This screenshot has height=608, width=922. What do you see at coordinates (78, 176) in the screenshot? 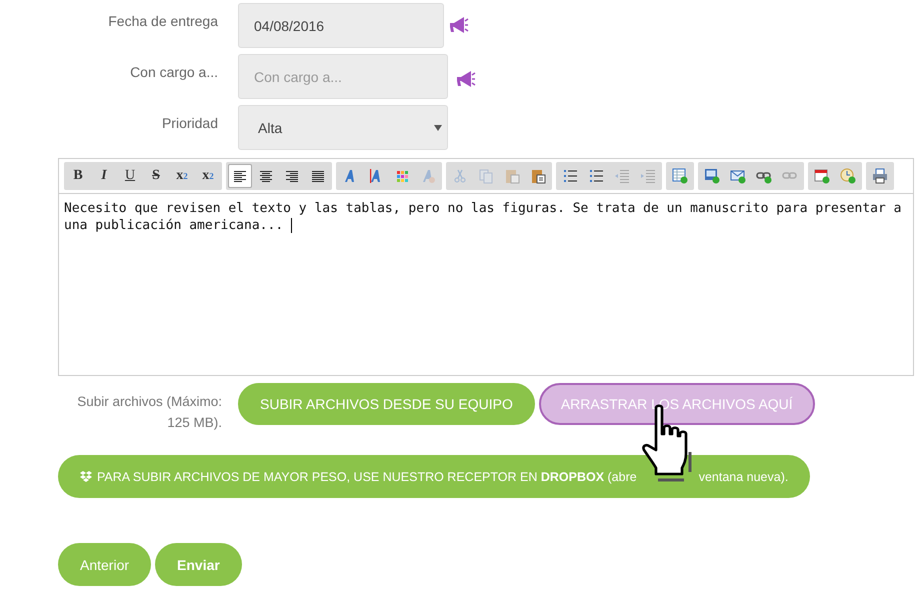
I see `format-button: B` at bounding box center [78, 176].